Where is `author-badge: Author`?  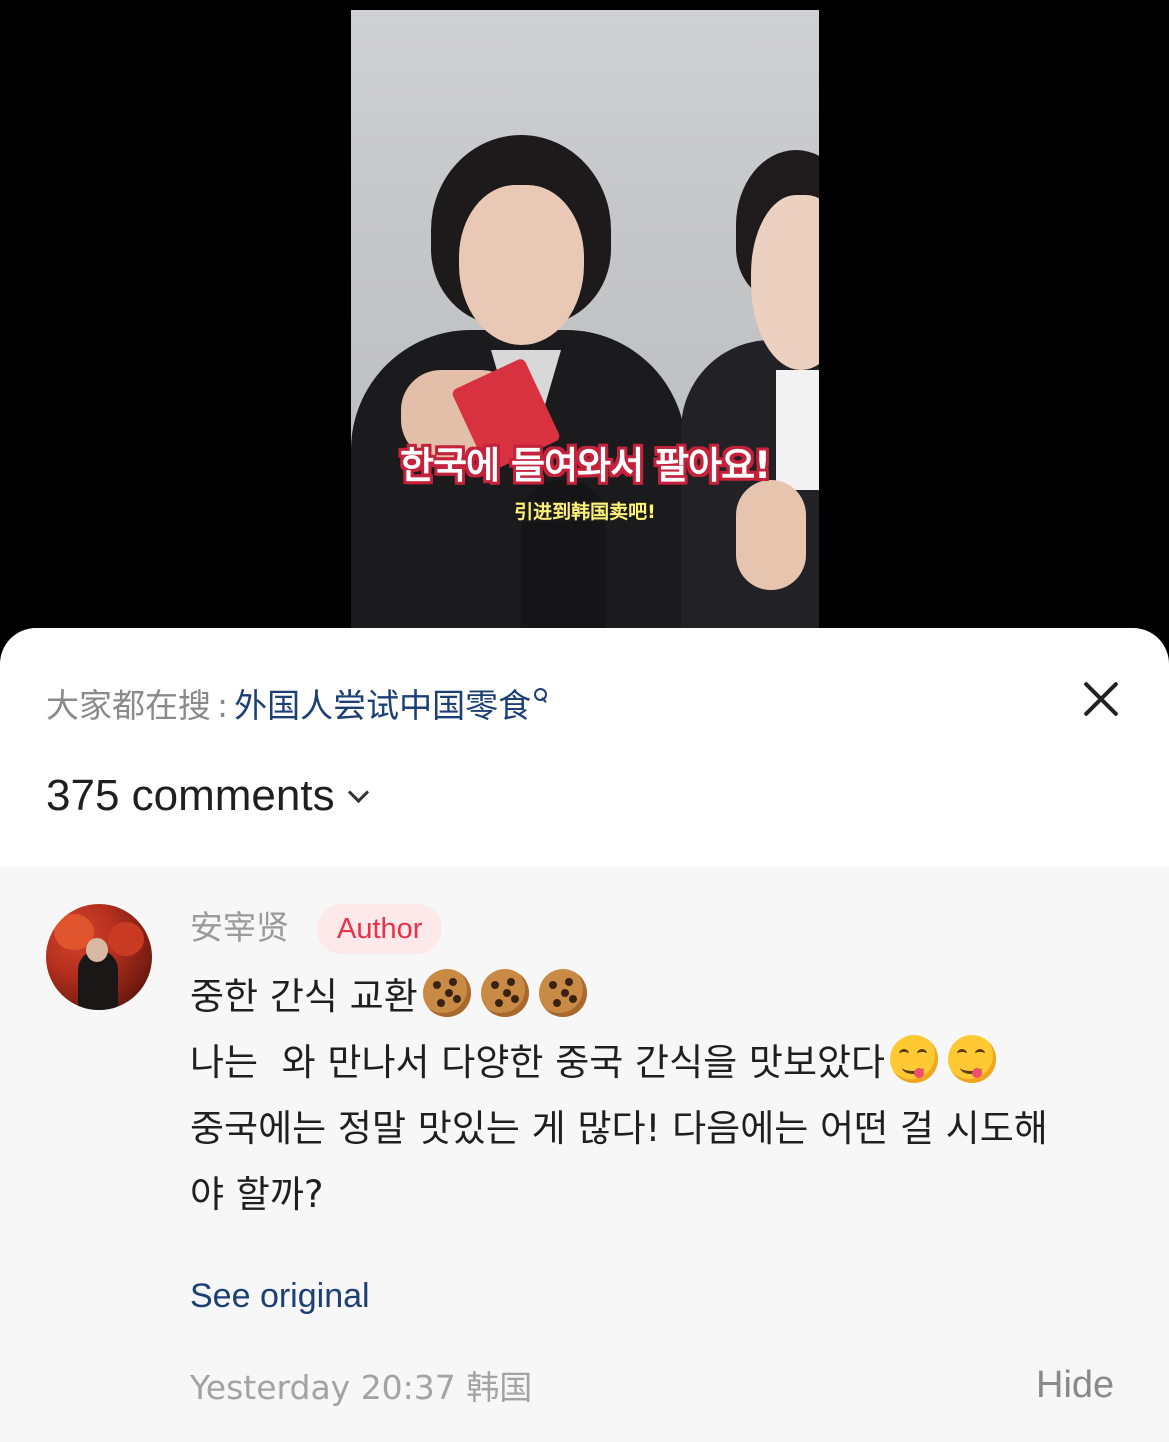
author-badge: Author is located at coordinates (380, 929).